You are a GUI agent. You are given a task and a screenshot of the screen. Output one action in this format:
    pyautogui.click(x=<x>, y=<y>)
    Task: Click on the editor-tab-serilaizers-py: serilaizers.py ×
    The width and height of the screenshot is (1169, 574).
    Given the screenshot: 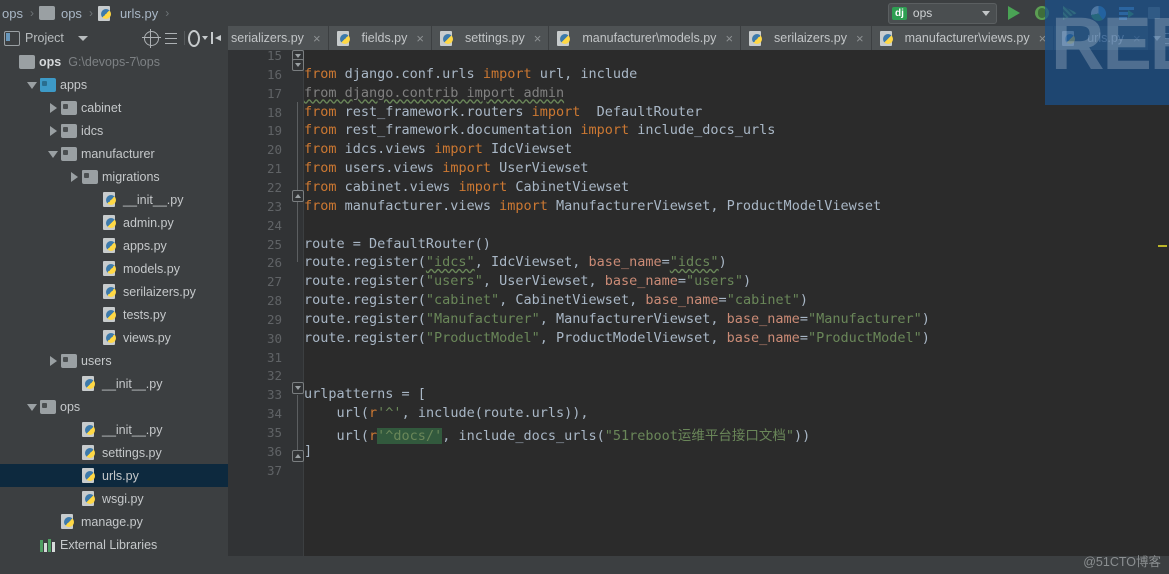 What is the action you would take?
    pyautogui.click(x=806, y=38)
    